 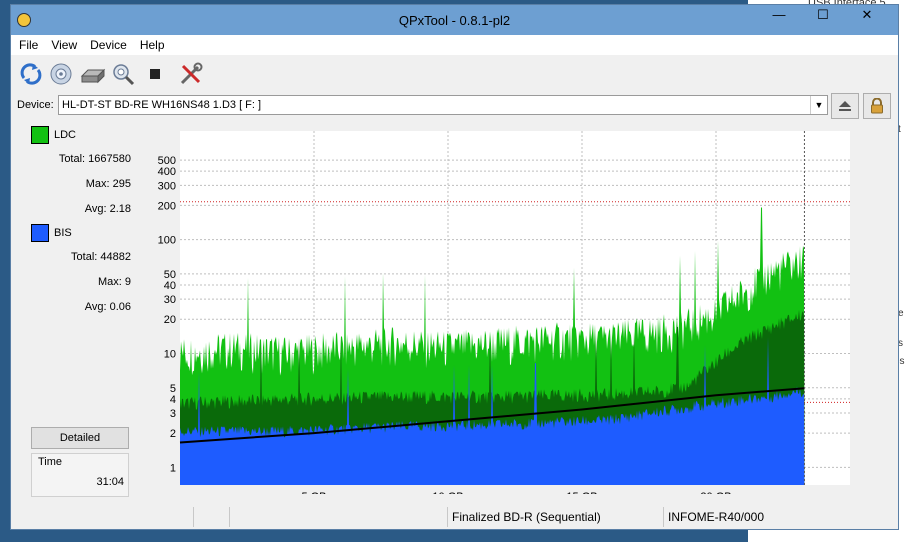 I want to click on title-bar: QPxTool - 0.8.1-pl2 — ☐ ✕, so click(x=454, y=20).